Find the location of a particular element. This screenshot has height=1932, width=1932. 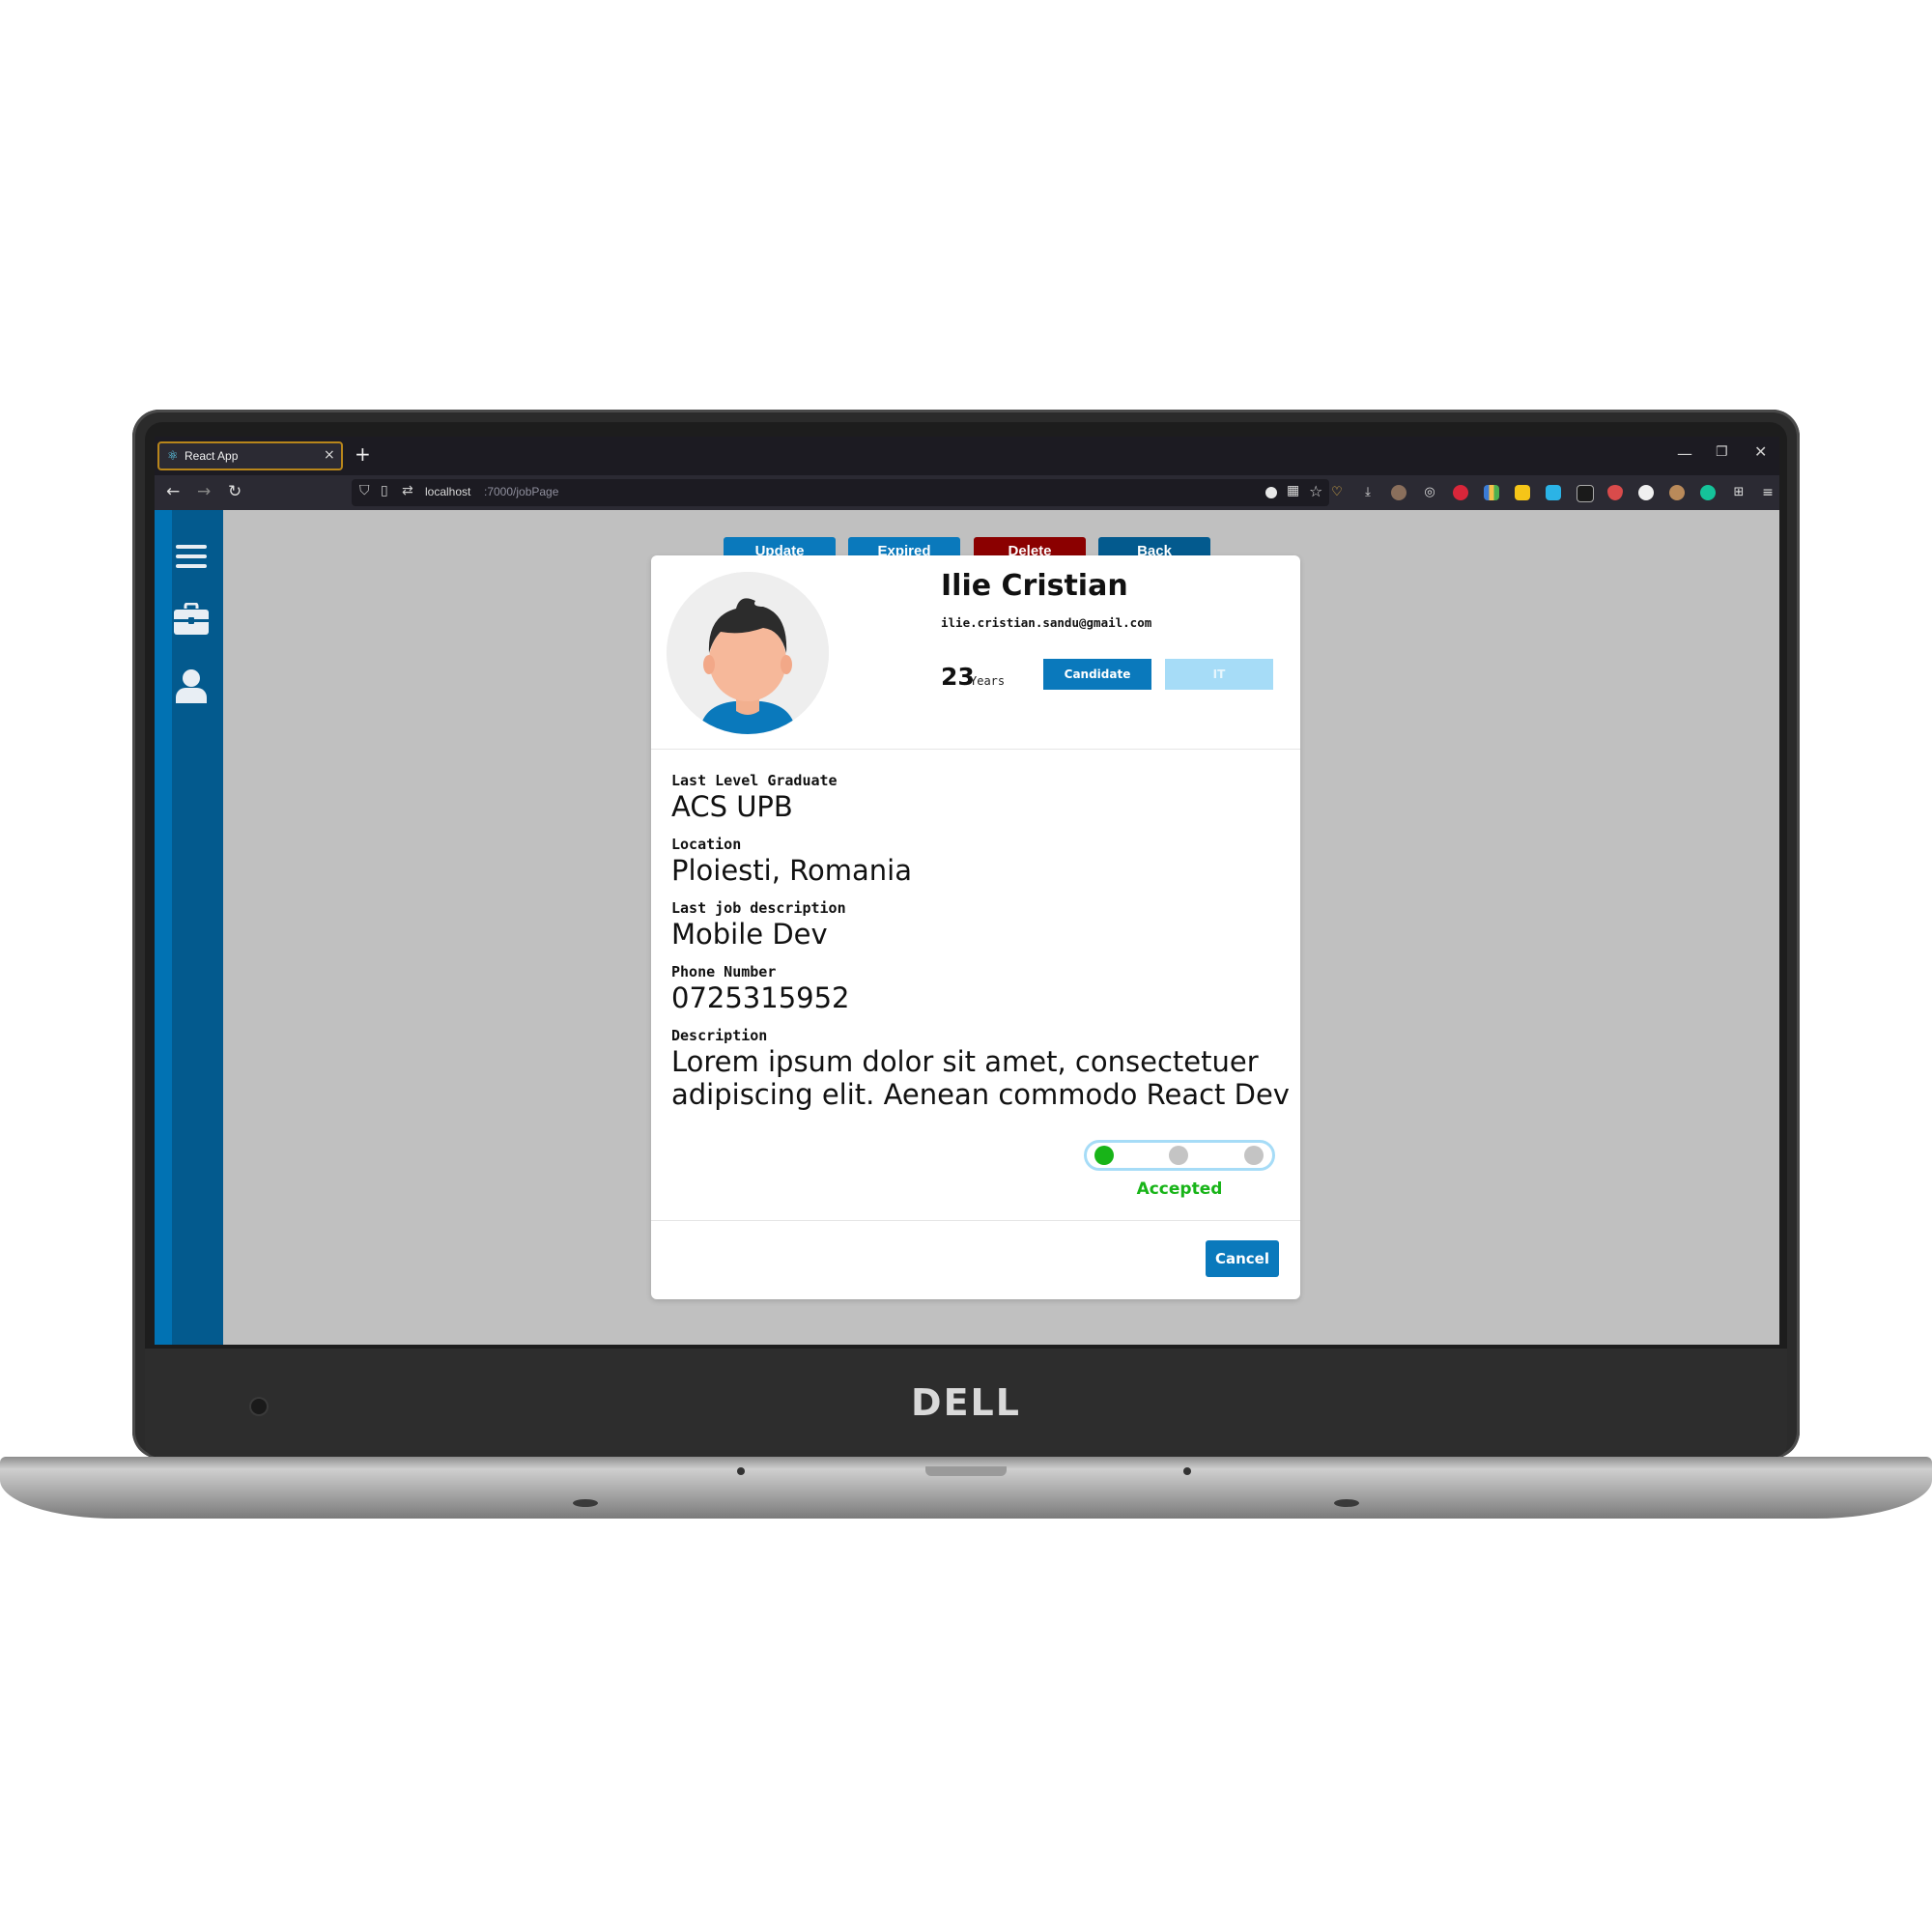

department-badge: IT is located at coordinates (1219, 674).